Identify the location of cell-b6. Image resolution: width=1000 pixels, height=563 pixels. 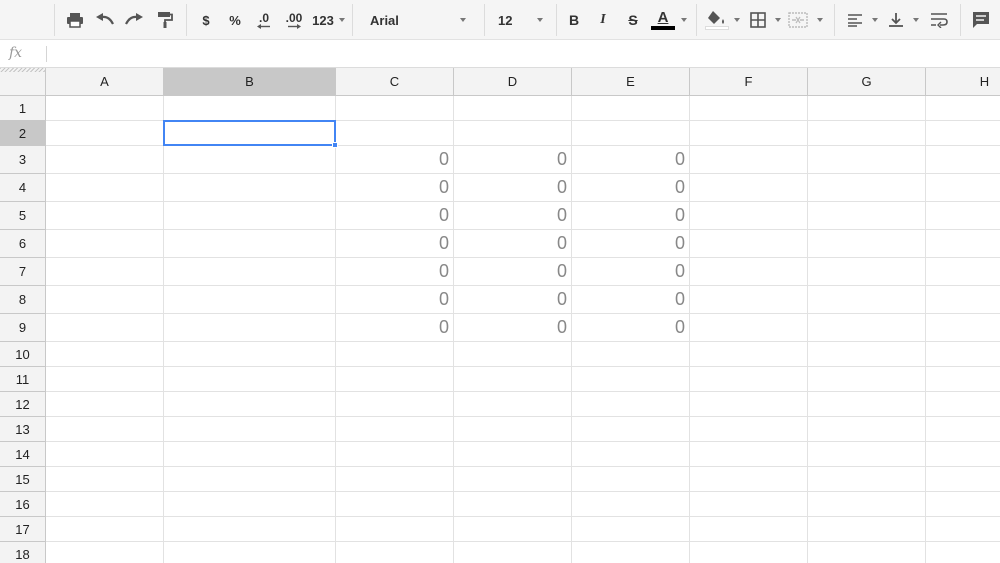
(250, 244).